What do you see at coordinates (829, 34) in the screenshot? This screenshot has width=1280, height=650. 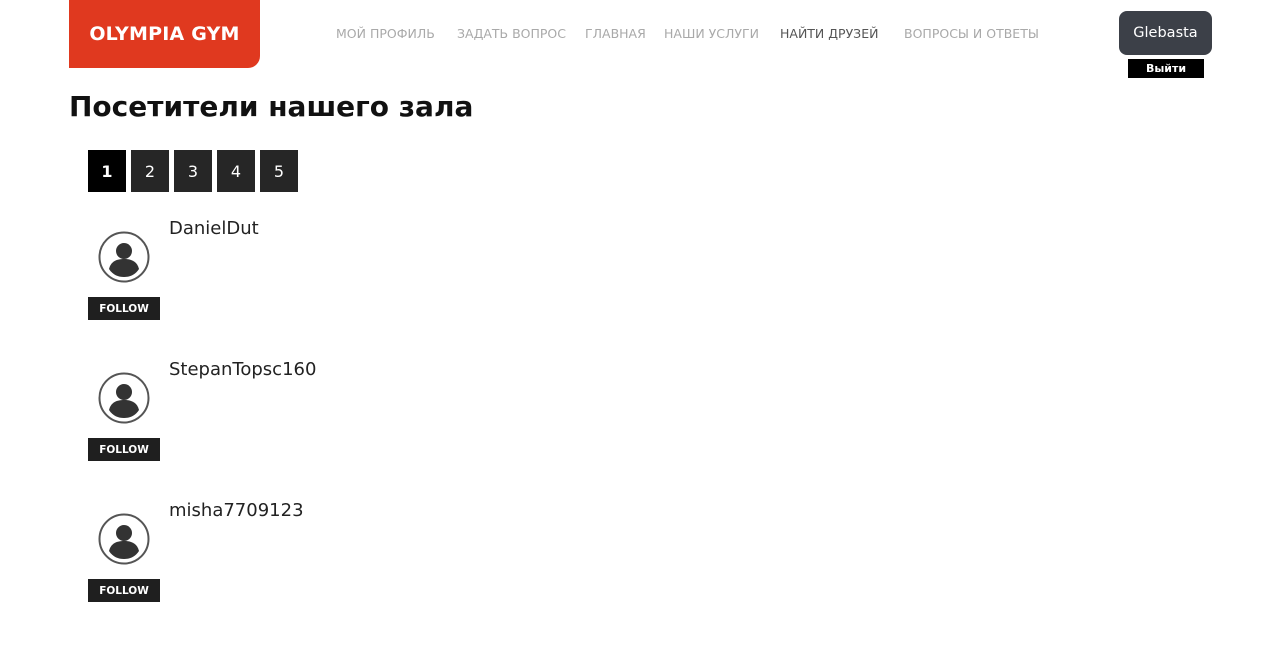 I see `nav-find-friends: НАЙТИ ДРУЗЕЙ` at bounding box center [829, 34].